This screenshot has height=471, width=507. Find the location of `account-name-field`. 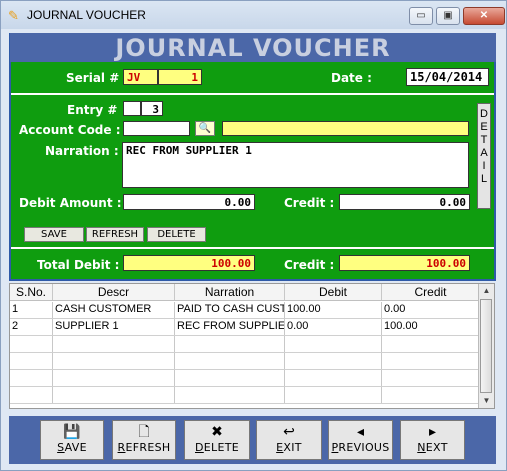

account-name-field is located at coordinates (345, 128).